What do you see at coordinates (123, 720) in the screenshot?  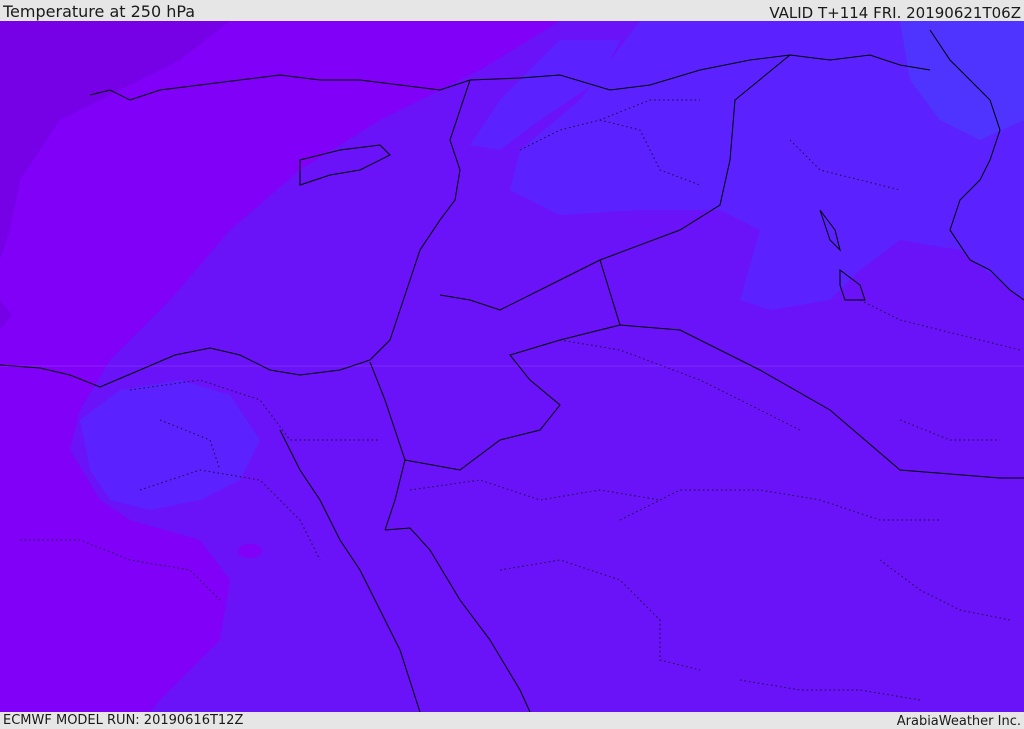 I see `model-run: ECMWF MODEL RUN: 20190616T12Z` at bounding box center [123, 720].